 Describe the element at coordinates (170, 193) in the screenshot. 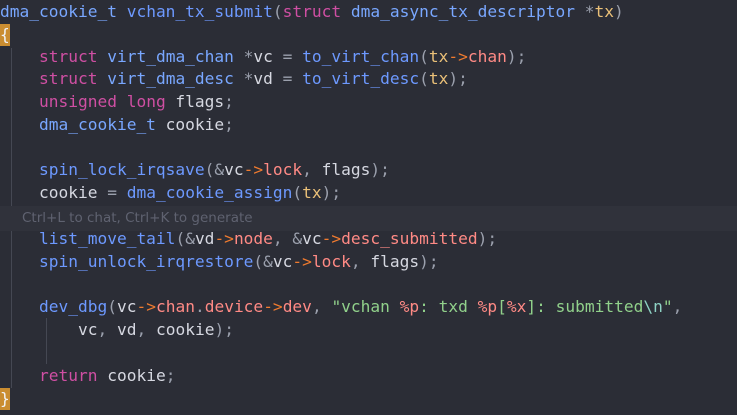

I see `code-line-9: cookie = dma_cookie_assign(tx);` at that location.